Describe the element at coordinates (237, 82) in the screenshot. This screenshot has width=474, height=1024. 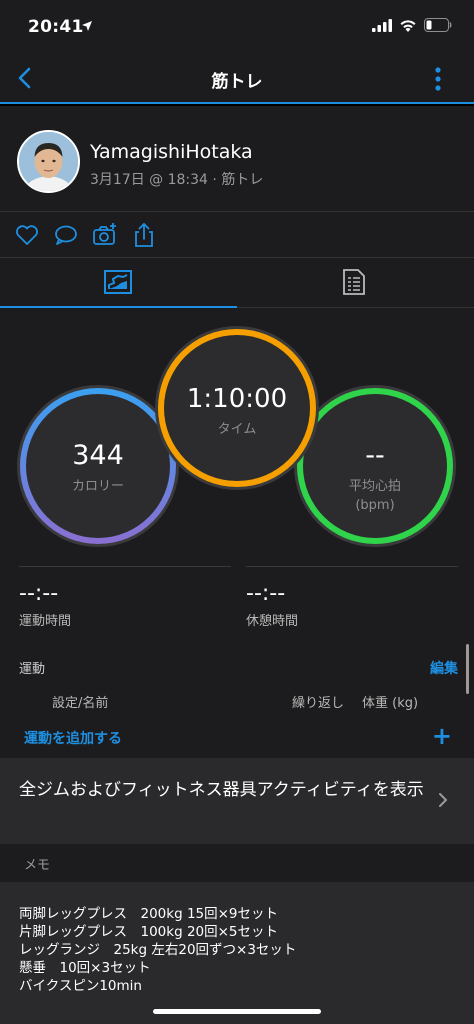
I see `page-title: 筋トレ` at that location.